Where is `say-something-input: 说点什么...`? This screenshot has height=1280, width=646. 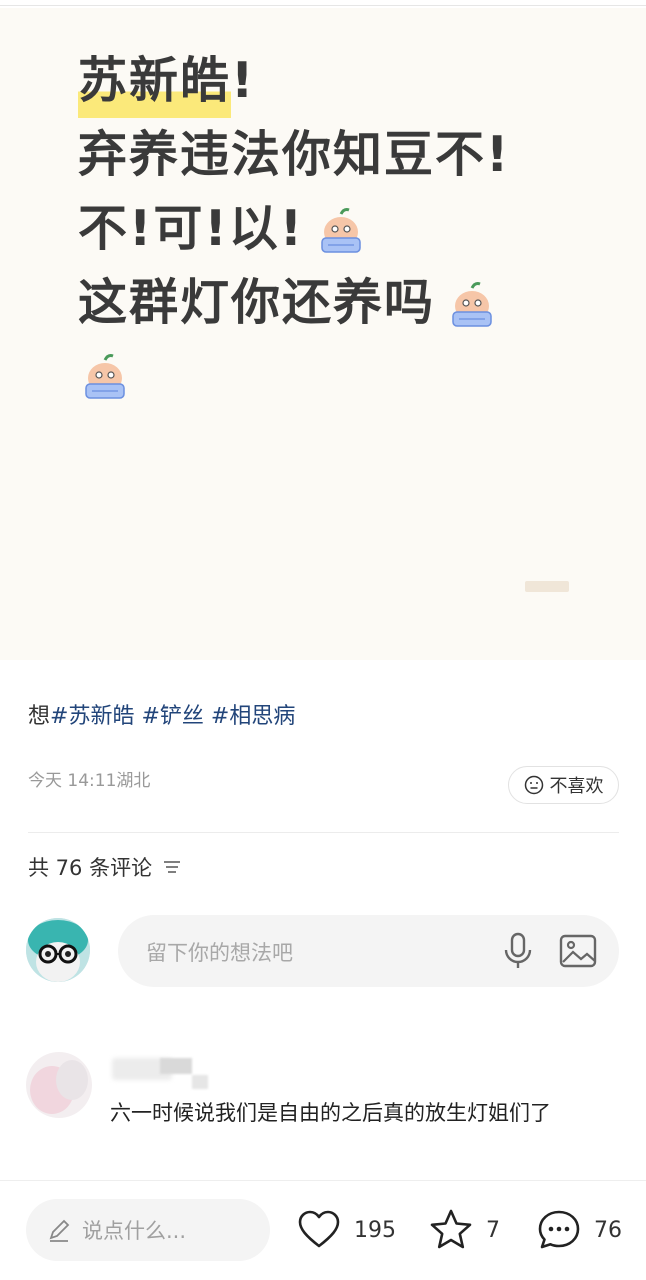 say-something-input: 说点什么... is located at coordinates (148, 1230).